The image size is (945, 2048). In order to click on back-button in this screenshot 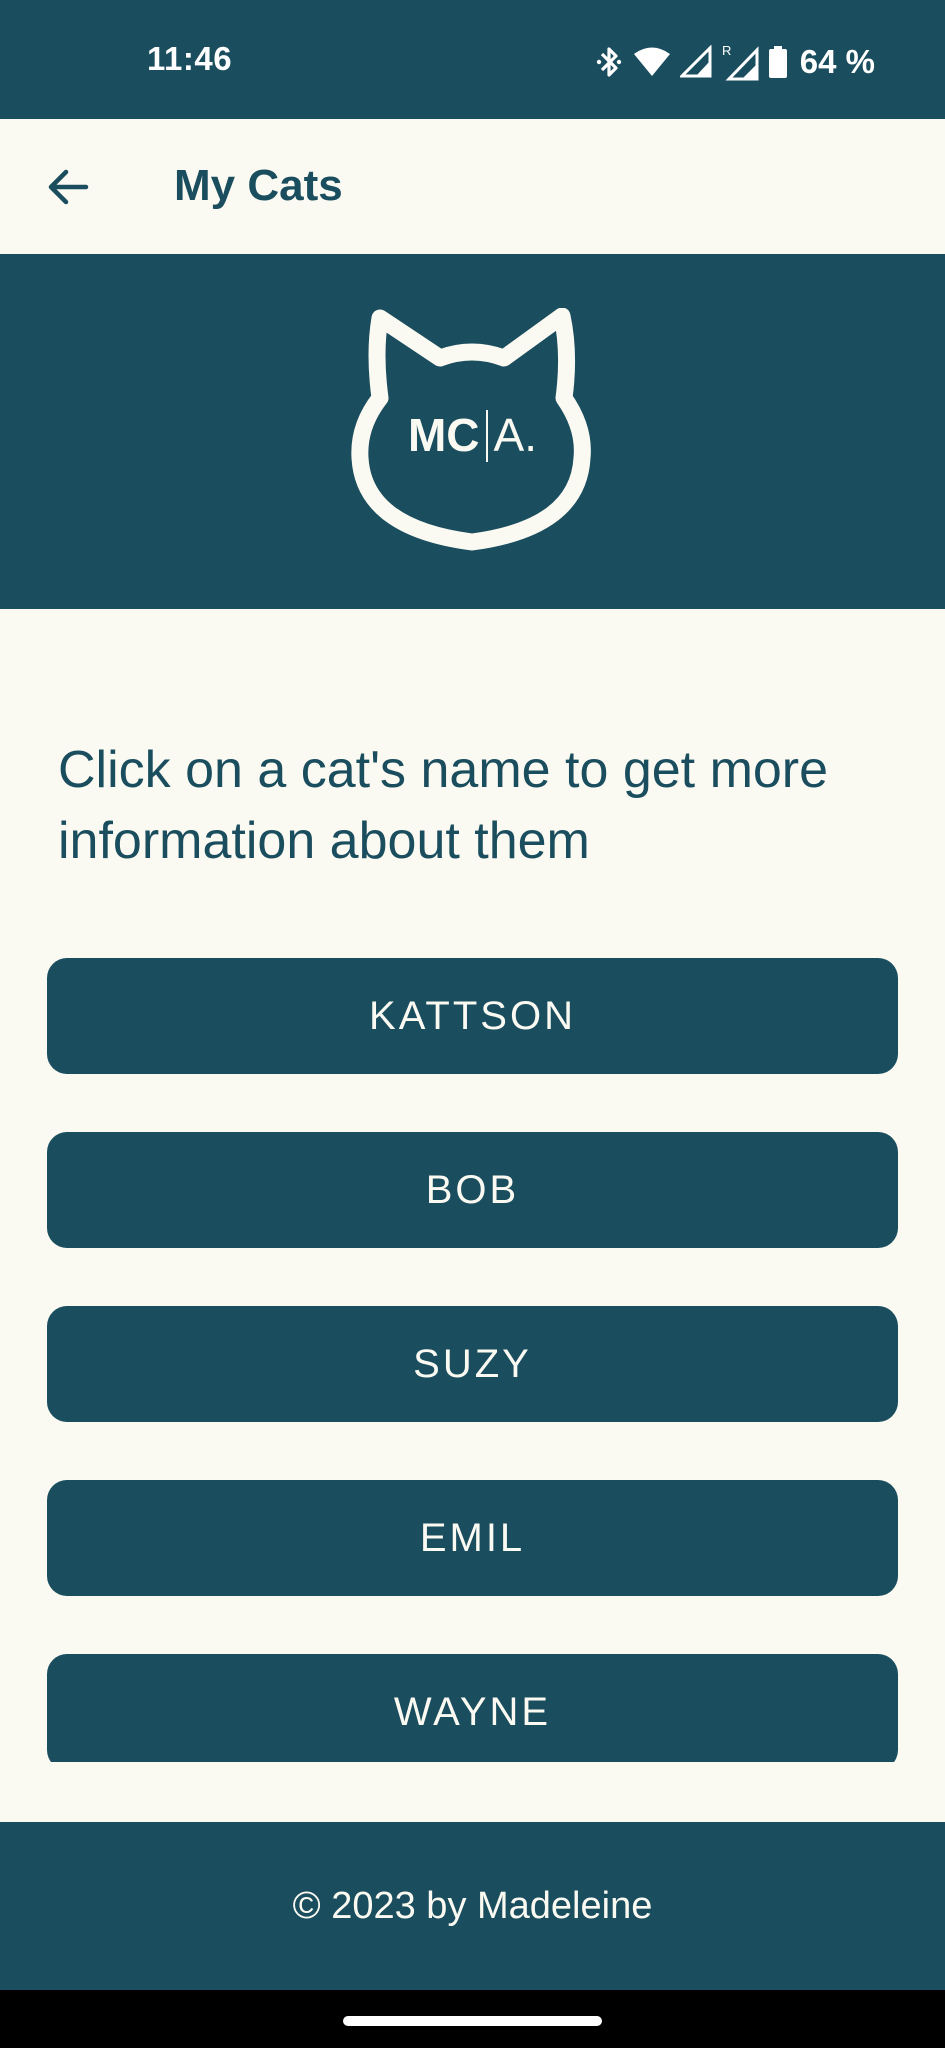, I will do `click(68, 187)`.